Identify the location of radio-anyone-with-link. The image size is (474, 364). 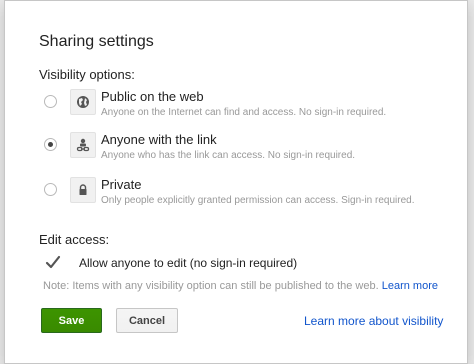
(50, 144).